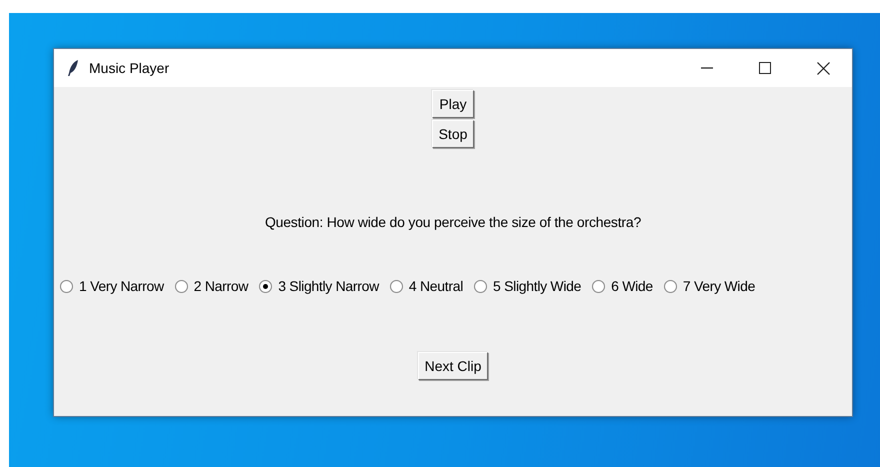  I want to click on play-button: Play, so click(453, 104).